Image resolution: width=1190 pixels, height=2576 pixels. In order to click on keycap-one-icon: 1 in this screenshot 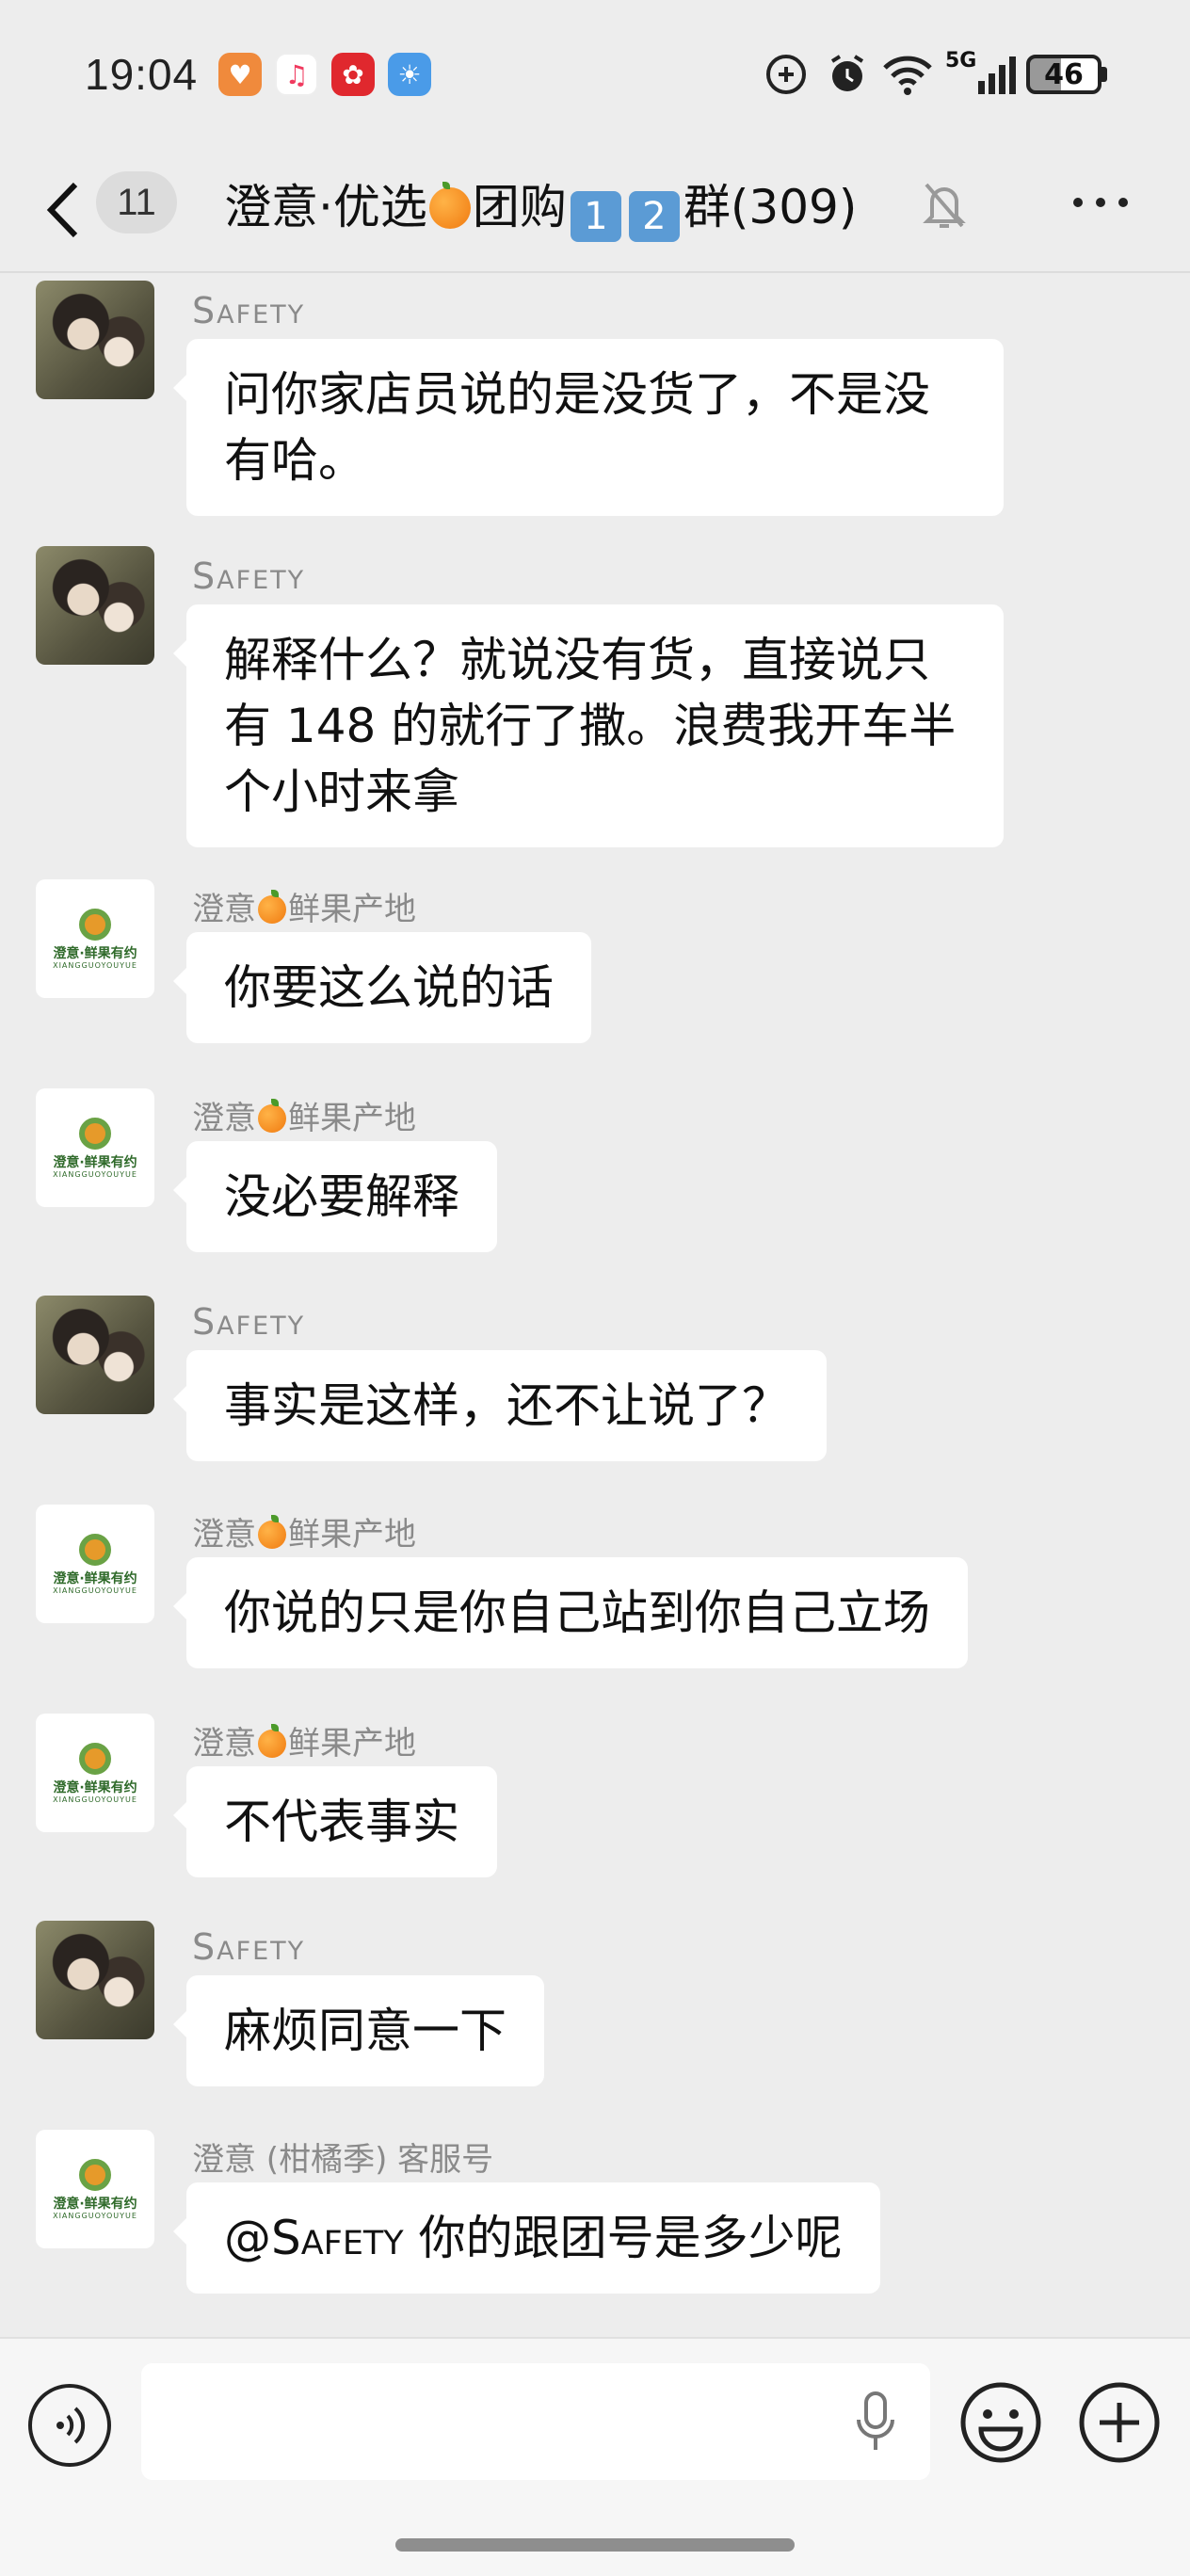, I will do `click(595, 216)`.